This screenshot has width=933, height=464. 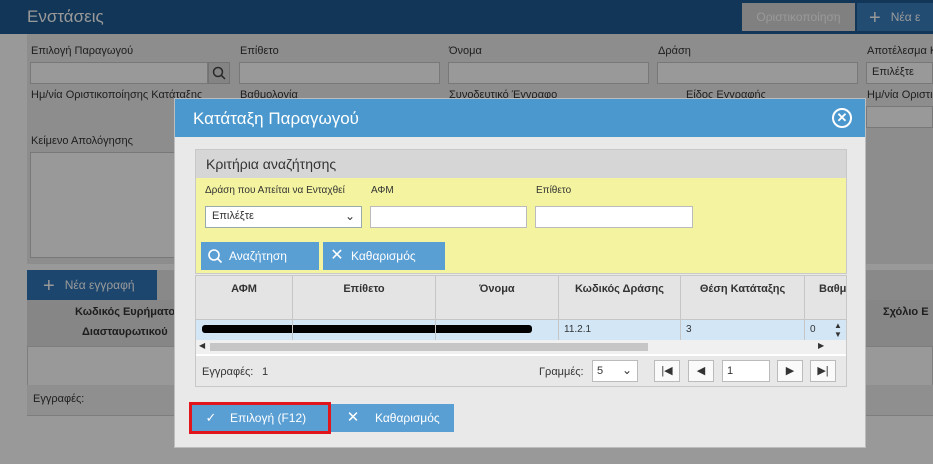 What do you see at coordinates (215, 256) in the screenshot?
I see `search-icon` at bounding box center [215, 256].